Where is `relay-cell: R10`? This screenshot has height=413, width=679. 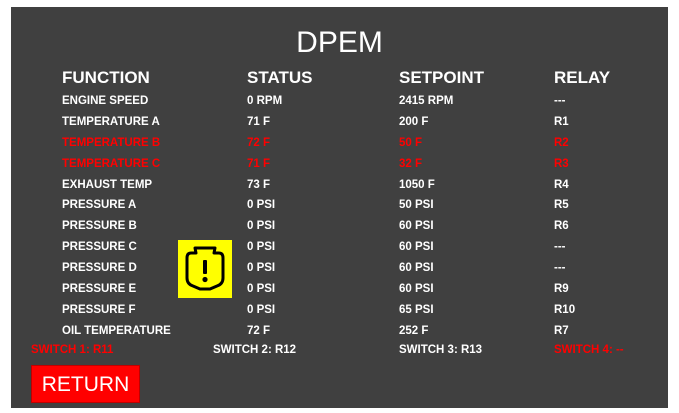
relay-cell: R10 is located at coordinates (565, 309).